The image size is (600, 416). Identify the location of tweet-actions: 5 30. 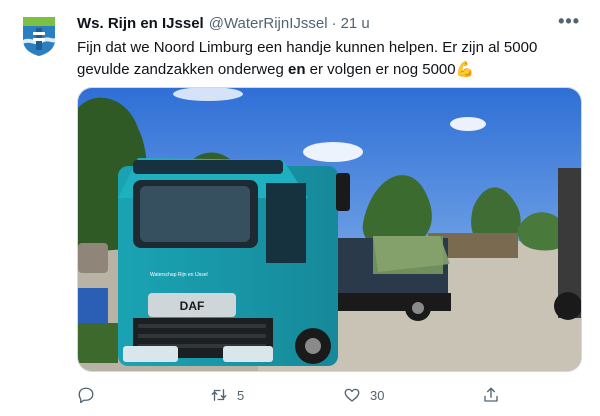
(329, 395).